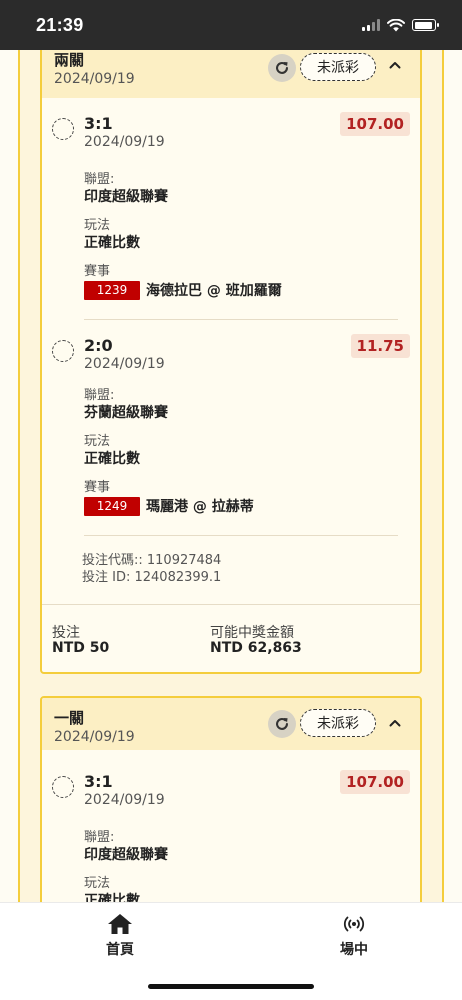  What do you see at coordinates (19, 476) in the screenshot?
I see `outer-panel-border-left` at bounding box center [19, 476].